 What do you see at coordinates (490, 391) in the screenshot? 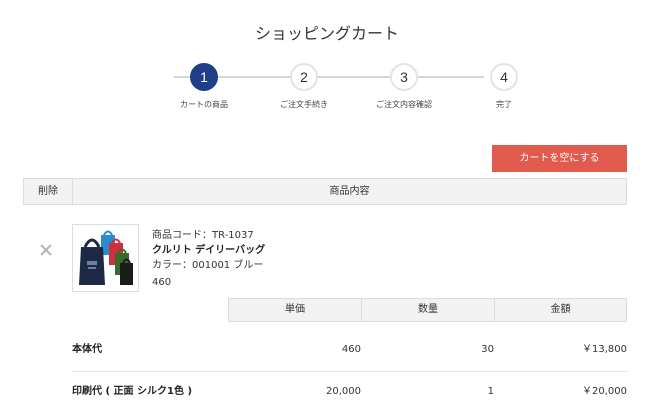
I see `row-quantity: 1` at bounding box center [490, 391].